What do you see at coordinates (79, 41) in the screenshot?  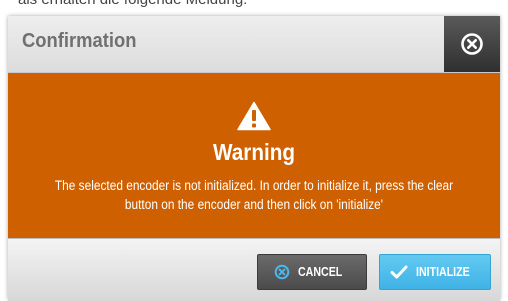 I see `dialog-title: Confirmation` at bounding box center [79, 41].